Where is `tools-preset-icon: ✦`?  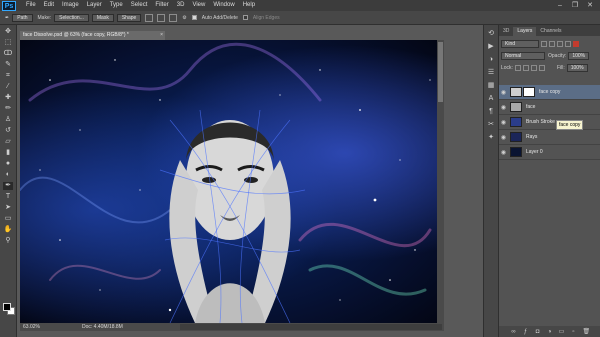 tools-preset-icon: ✦ is located at coordinates (491, 137).